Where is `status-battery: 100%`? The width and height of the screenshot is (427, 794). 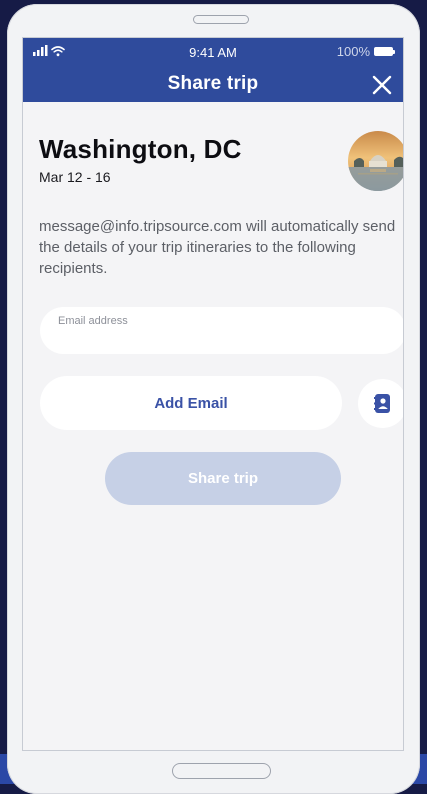 status-battery: 100% is located at coordinates (366, 51).